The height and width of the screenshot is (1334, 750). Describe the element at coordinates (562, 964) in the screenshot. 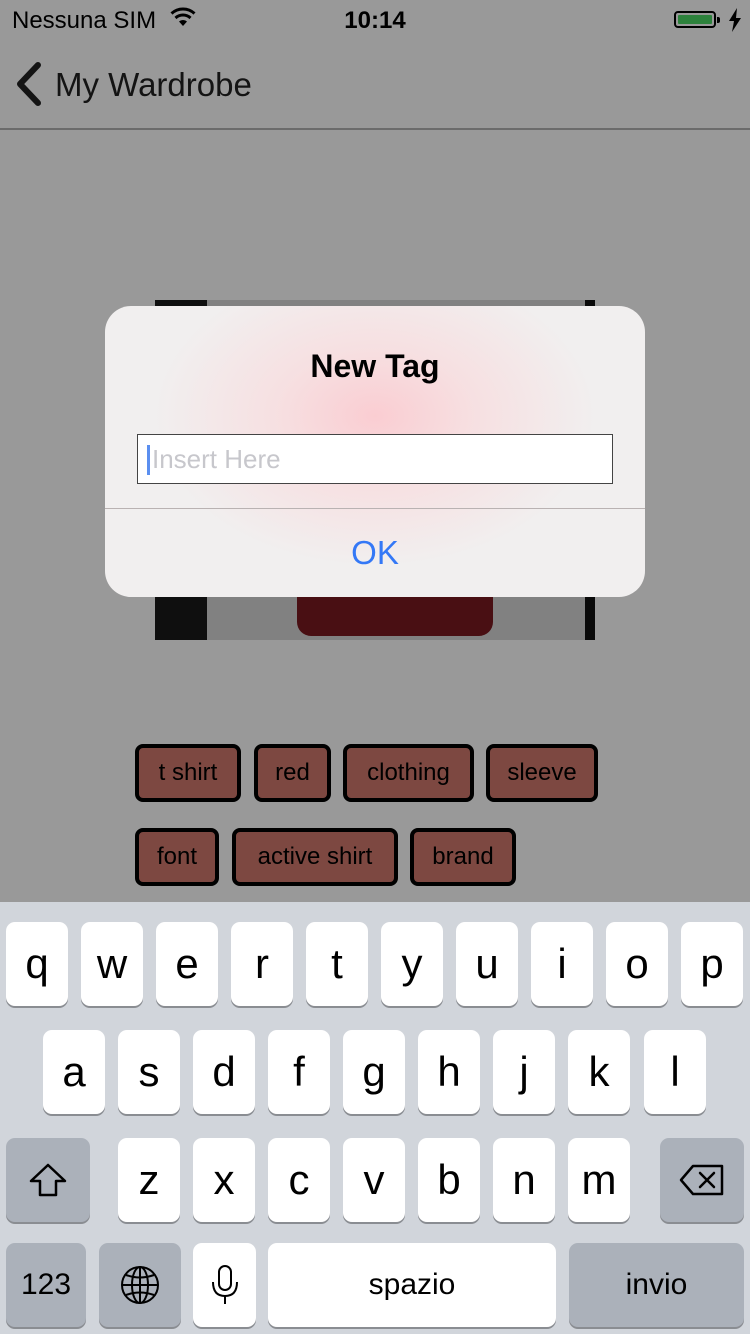

I see `key-i: i` at that location.